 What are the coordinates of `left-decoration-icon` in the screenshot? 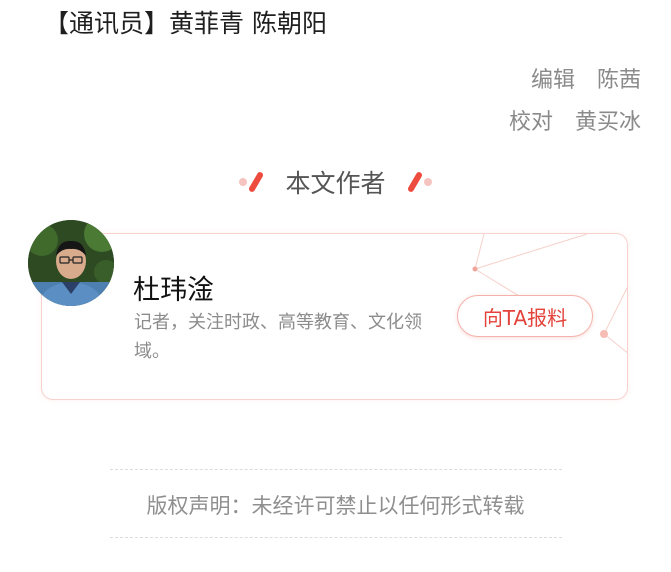 It's located at (252, 182).